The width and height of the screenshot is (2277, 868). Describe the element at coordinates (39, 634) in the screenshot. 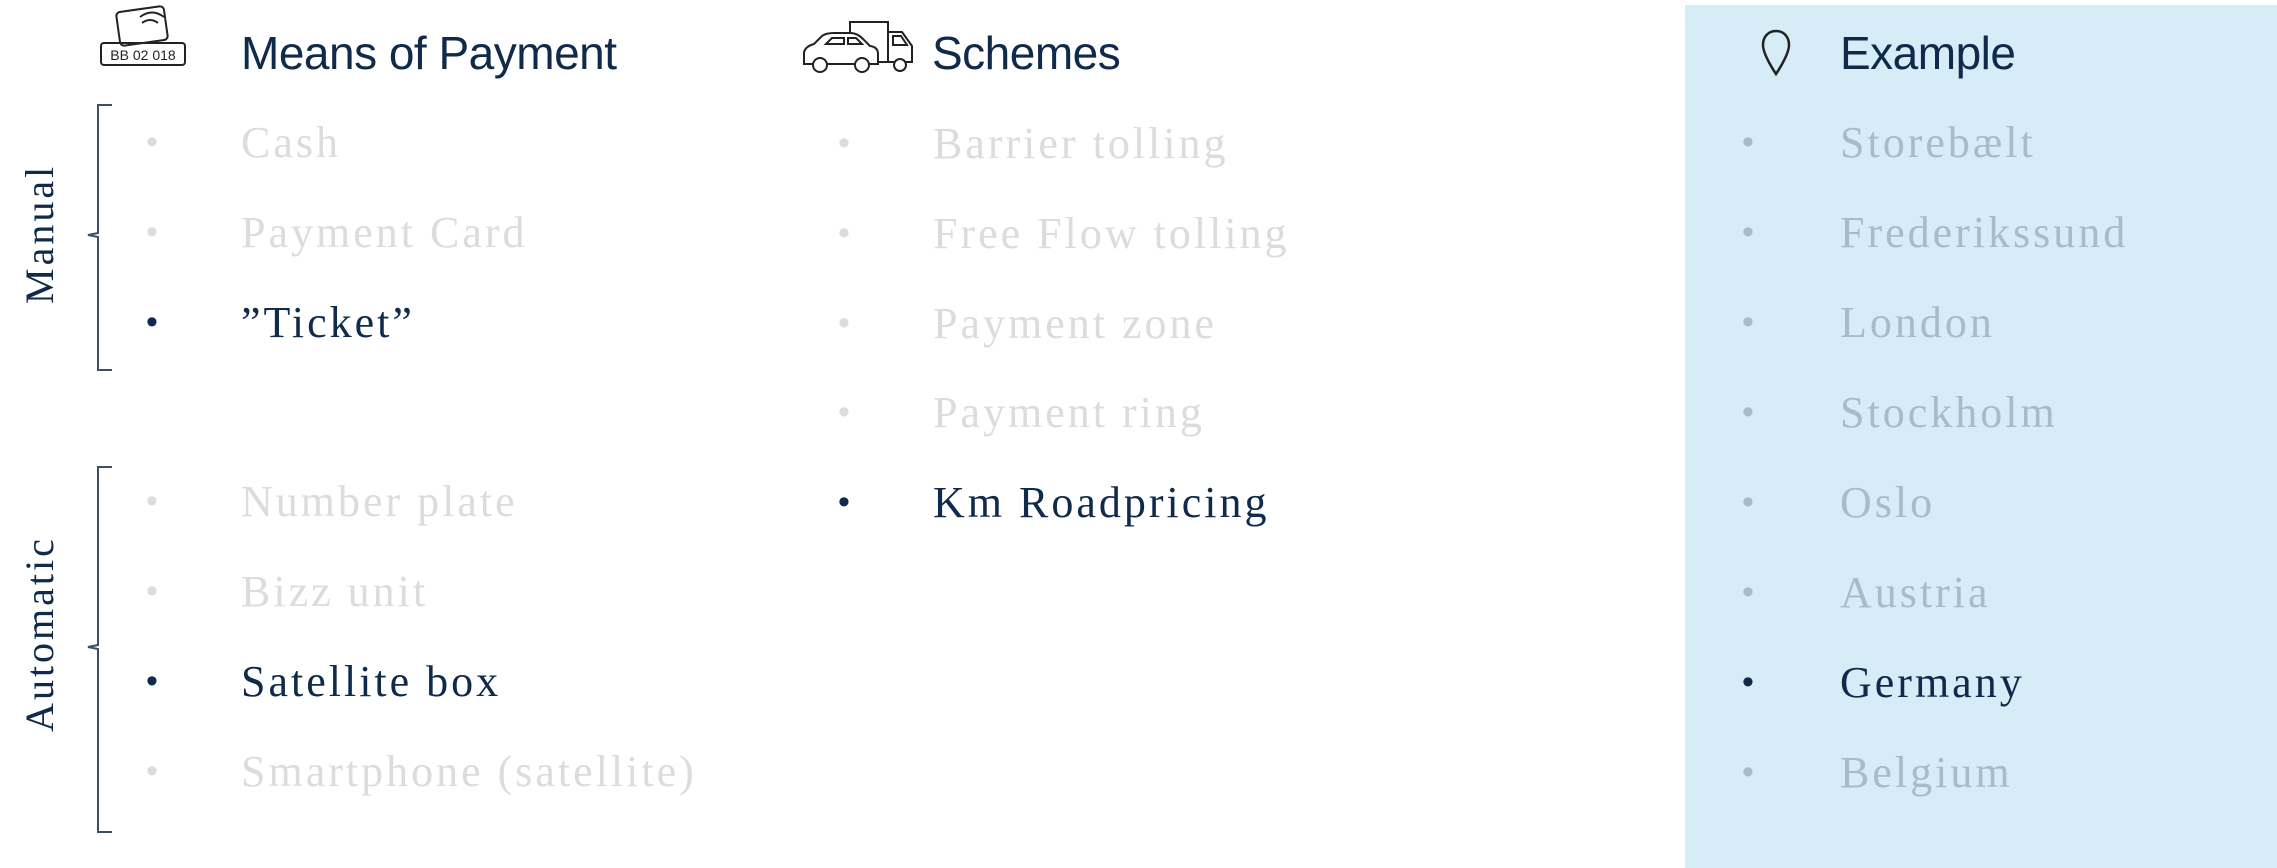

I see `automatic-group-label: Automatic` at that location.